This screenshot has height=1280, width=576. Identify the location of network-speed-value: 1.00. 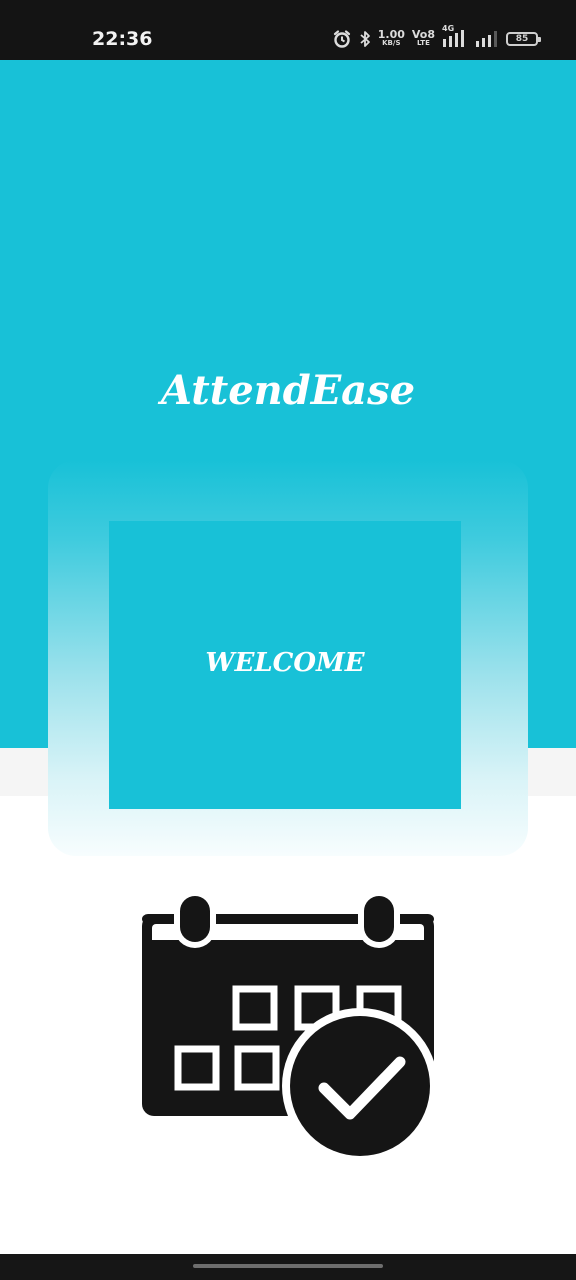
(391, 34).